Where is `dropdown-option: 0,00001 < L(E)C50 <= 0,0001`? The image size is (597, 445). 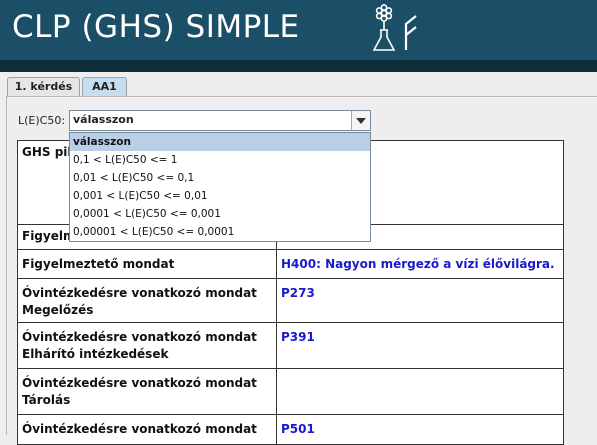 dropdown-option: 0,00001 < L(E)C50 <= 0,0001 is located at coordinates (220, 232).